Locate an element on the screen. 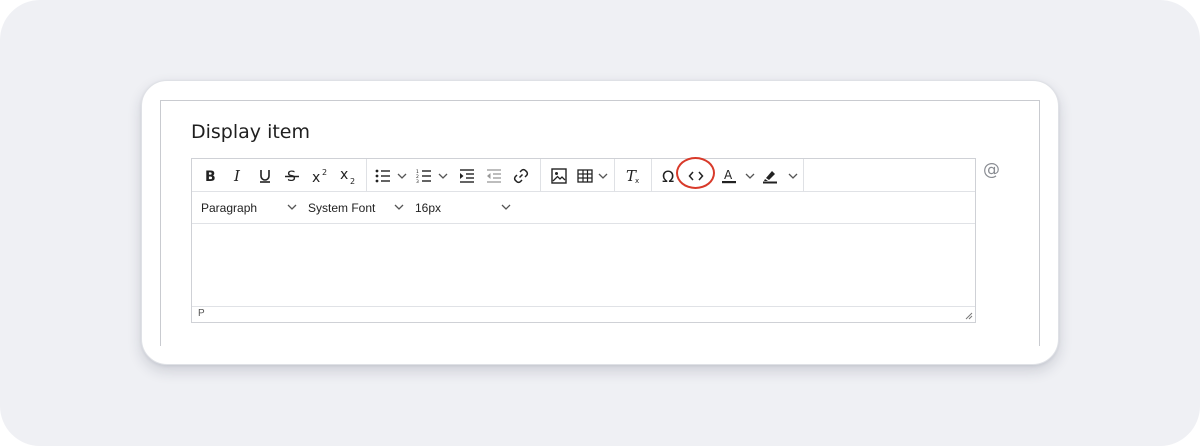 The image size is (1200, 446). toolbar-group-insert is located at coordinates (578, 175).